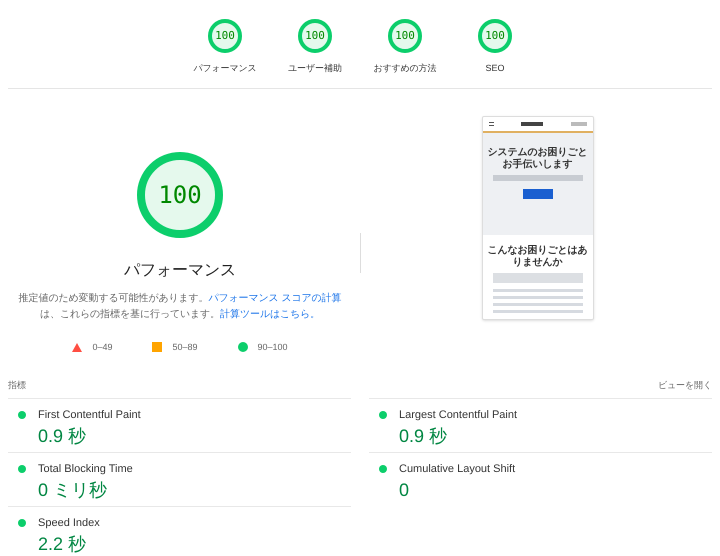 Image resolution: width=720 pixels, height=556 pixels. I want to click on category-label: おすすめの方法, so click(405, 69).